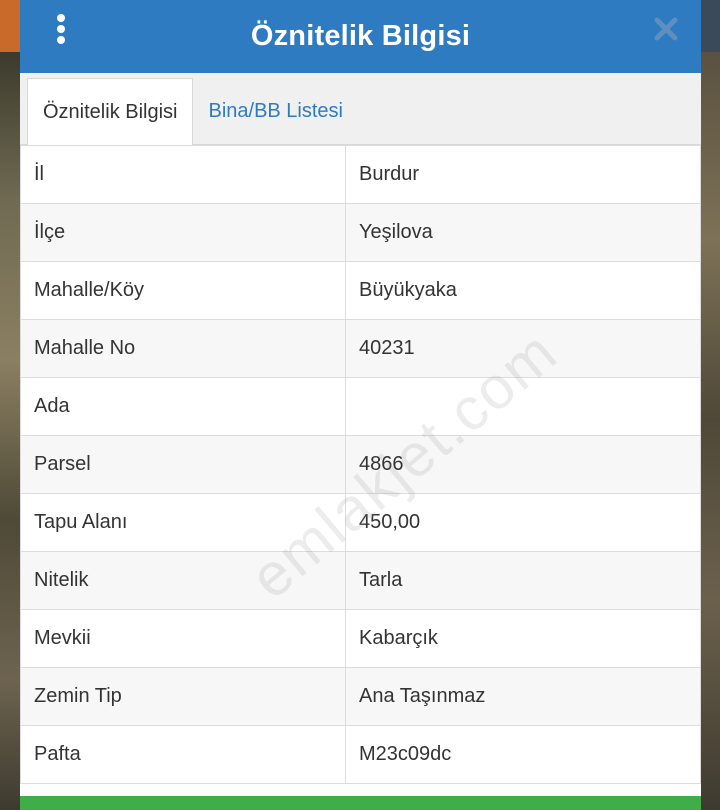 This screenshot has height=810, width=720. Describe the element at coordinates (523, 696) in the screenshot. I see `attribute-value: Ana Taşınmaz` at that location.